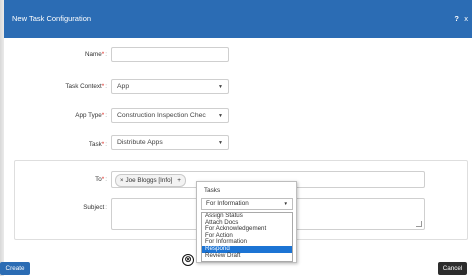 The height and width of the screenshot is (276, 472). What do you see at coordinates (238, 19) in the screenshot?
I see `dialog-titlebar: New Task Configuration ? x` at bounding box center [238, 19].